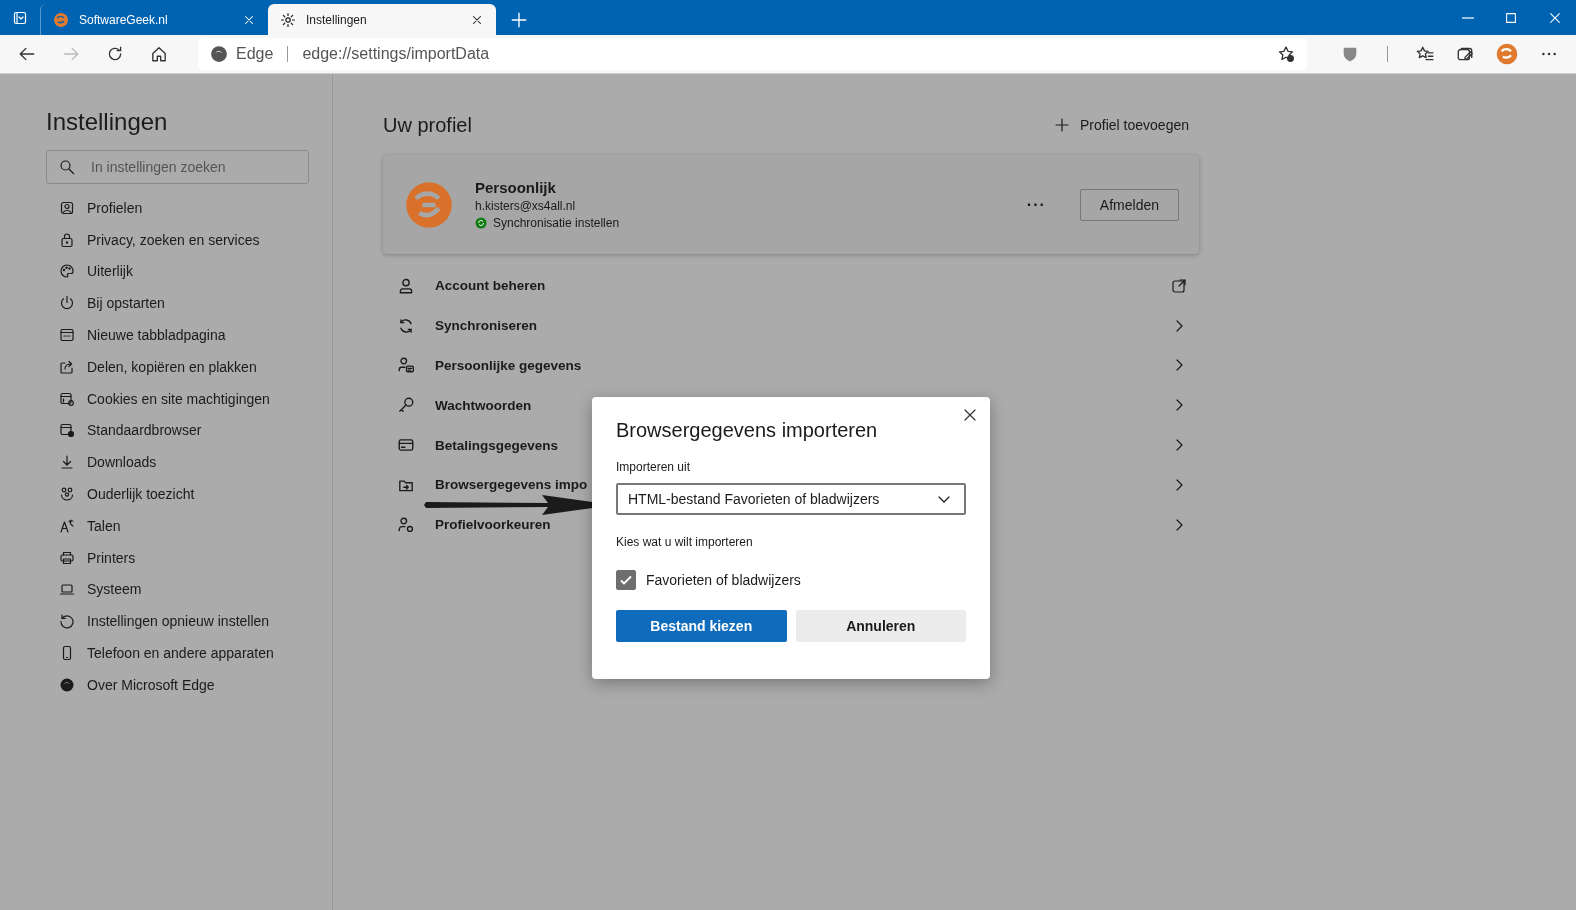 The height and width of the screenshot is (910, 1576). What do you see at coordinates (654, 467) in the screenshot?
I see `field-label: Importeren uit` at bounding box center [654, 467].